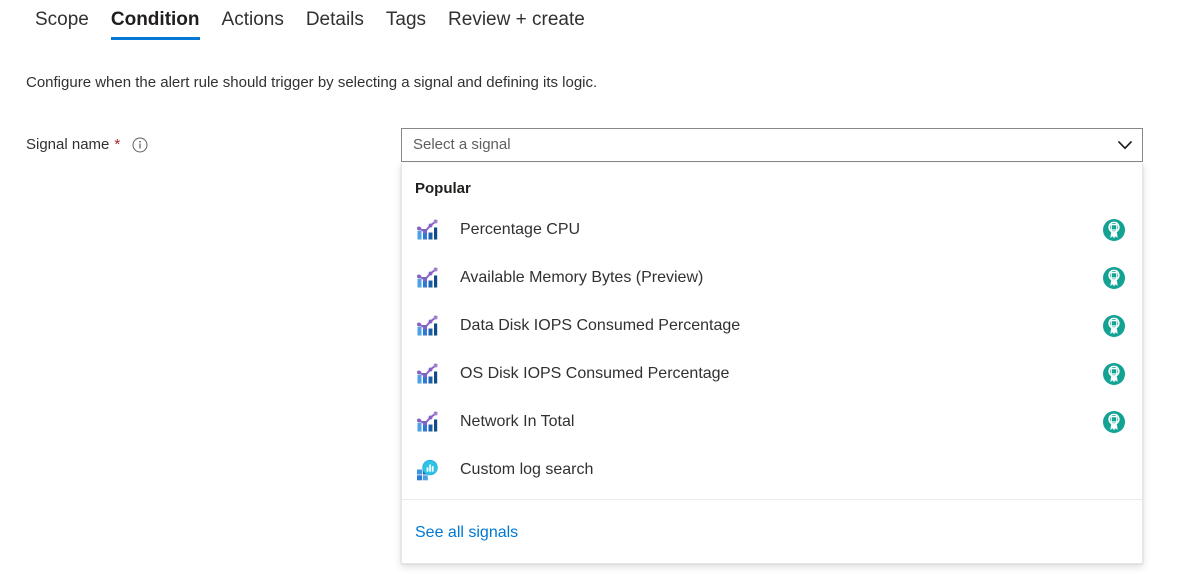 This screenshot has width=1180, height=582. I want to click on list-item: OS Disk IOPS Consumed Percentage, so click(772, 374).